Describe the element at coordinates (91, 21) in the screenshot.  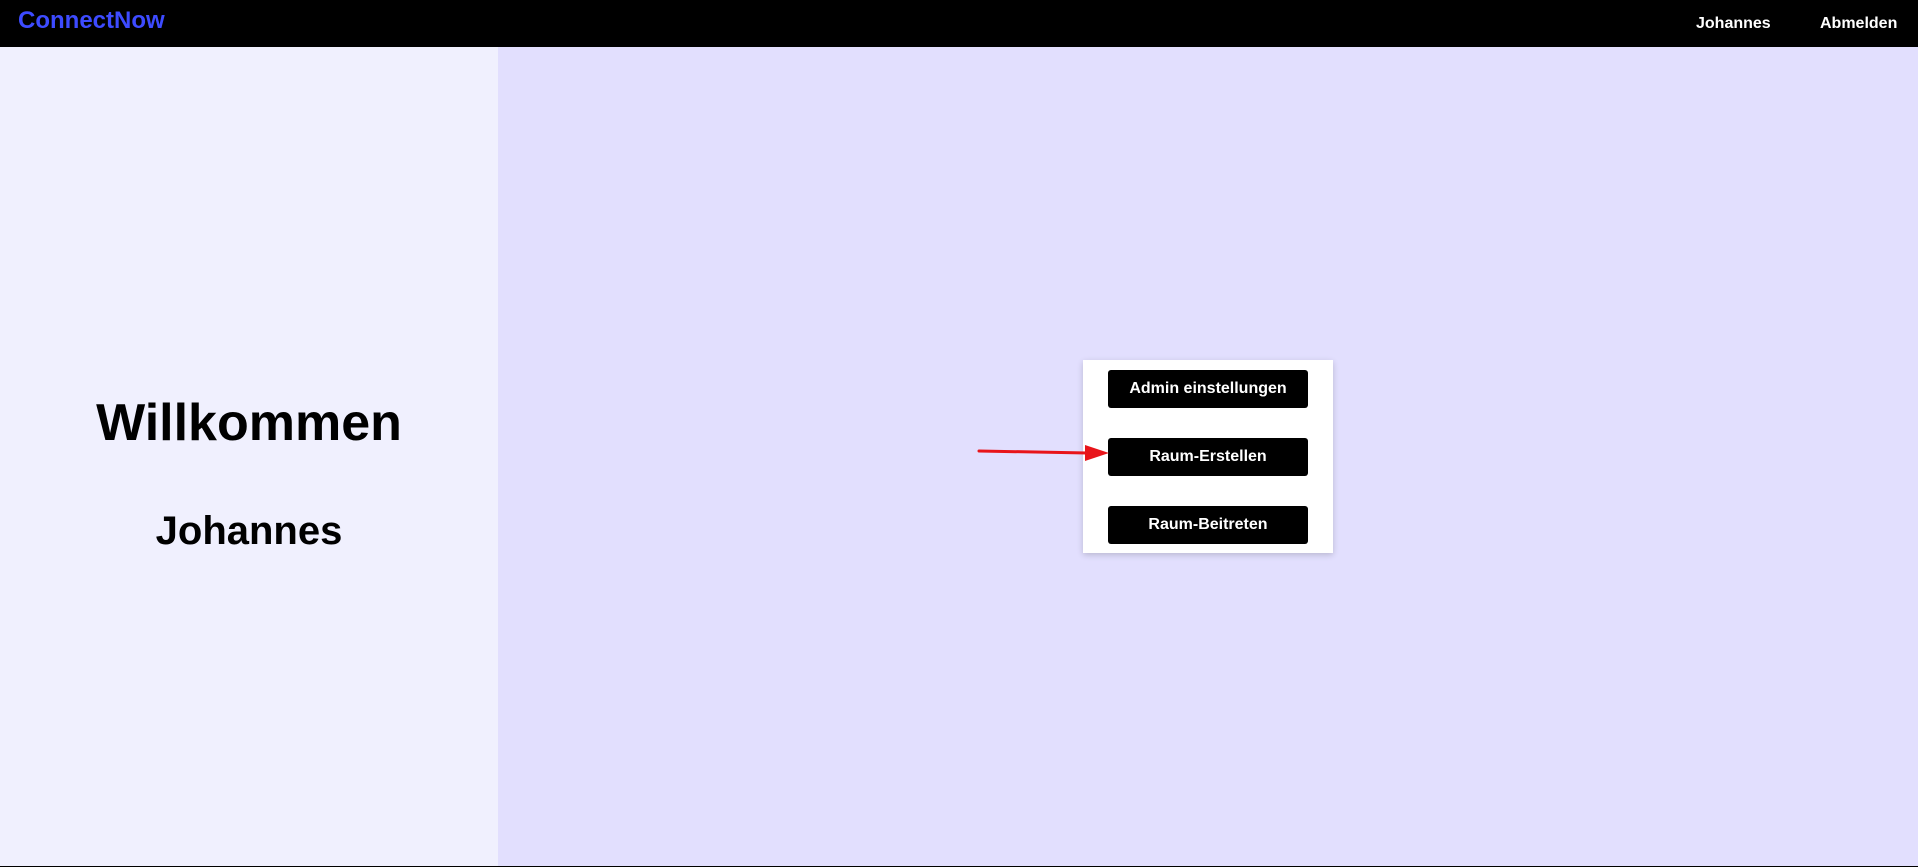
I see `brand-logo: ConnectNow` at that location.